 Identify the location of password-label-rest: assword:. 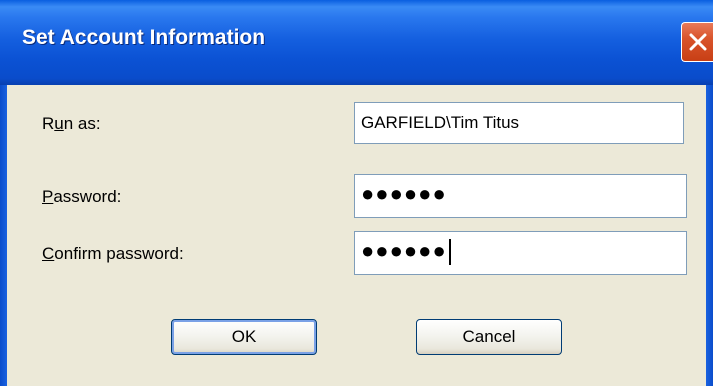
(87, 196).